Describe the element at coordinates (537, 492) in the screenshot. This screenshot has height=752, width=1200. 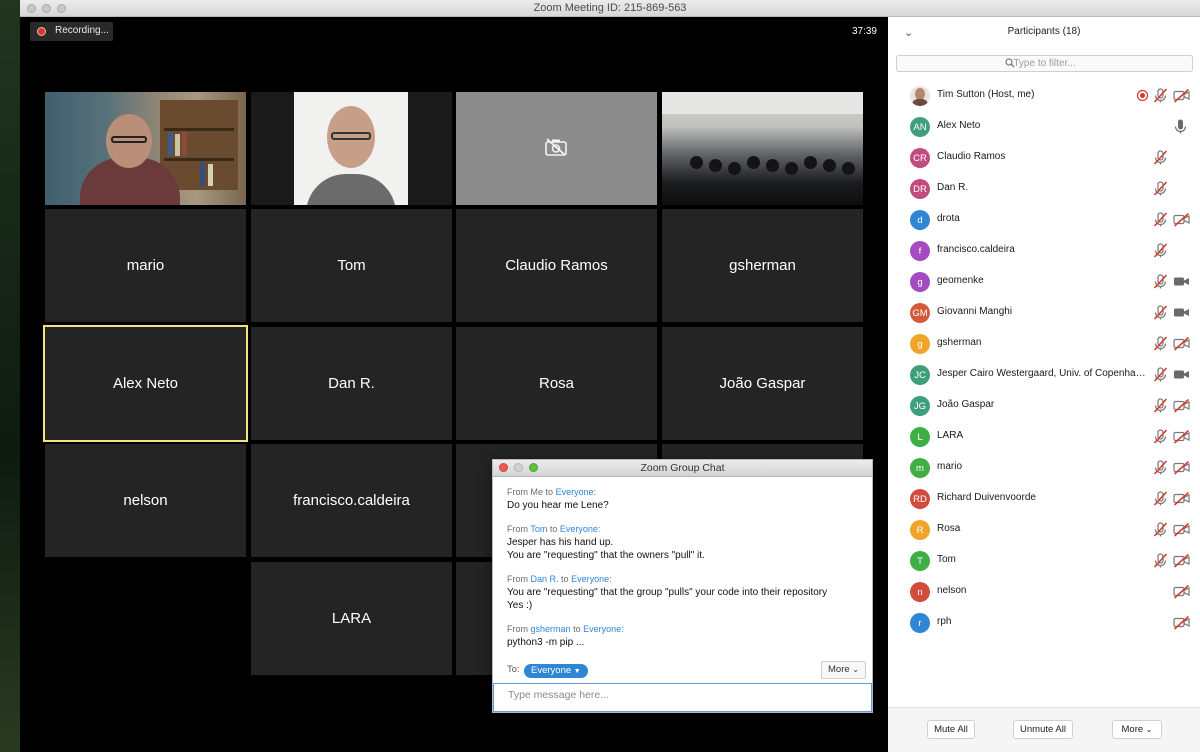
I see `message-sender: Me` at that location.